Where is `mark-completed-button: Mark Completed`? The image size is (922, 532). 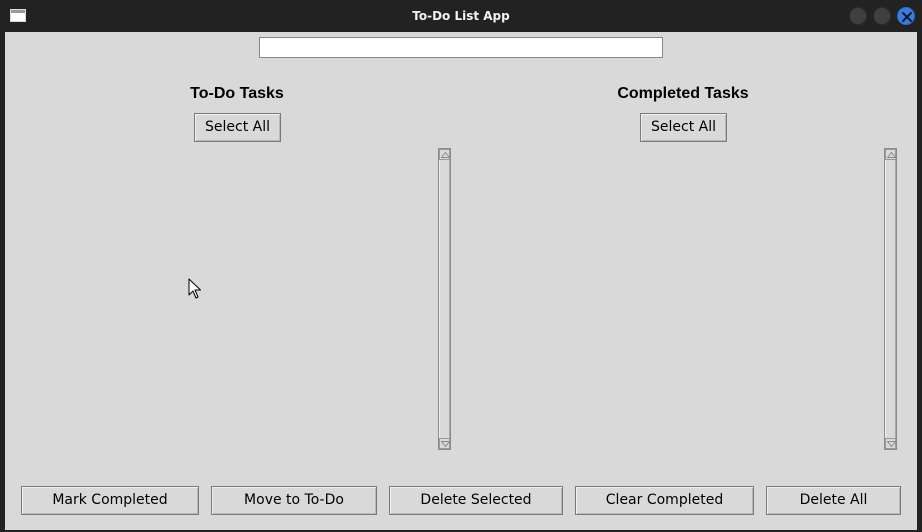
mark-completed-button: Mark Completed is located at coordinates (110, 500).